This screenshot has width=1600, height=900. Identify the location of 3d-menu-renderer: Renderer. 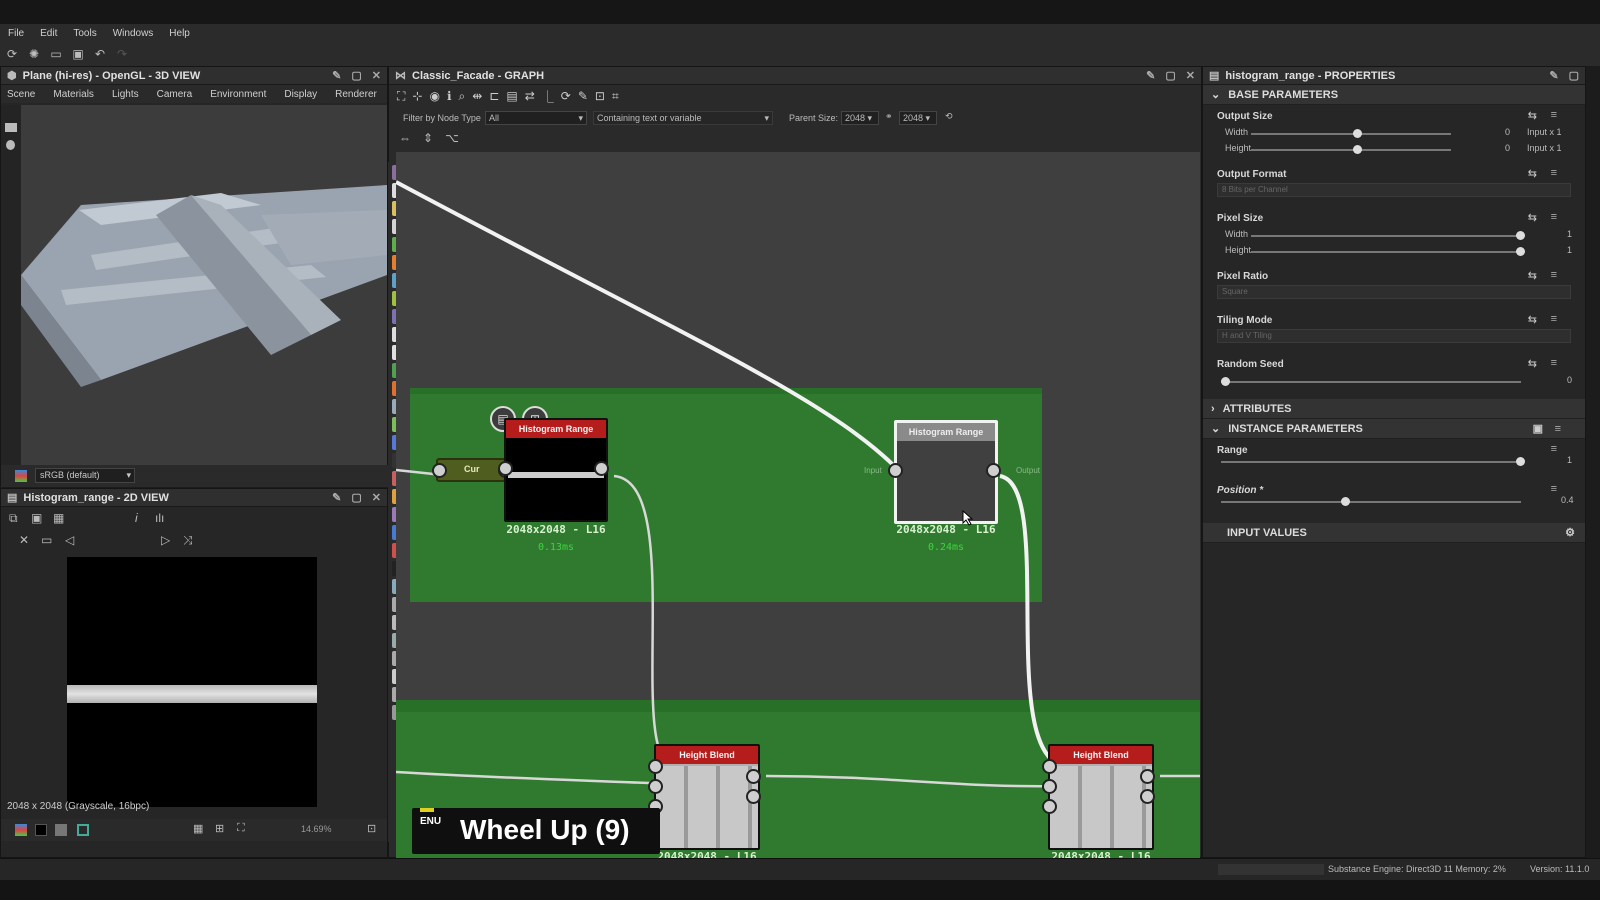
(356, 94).